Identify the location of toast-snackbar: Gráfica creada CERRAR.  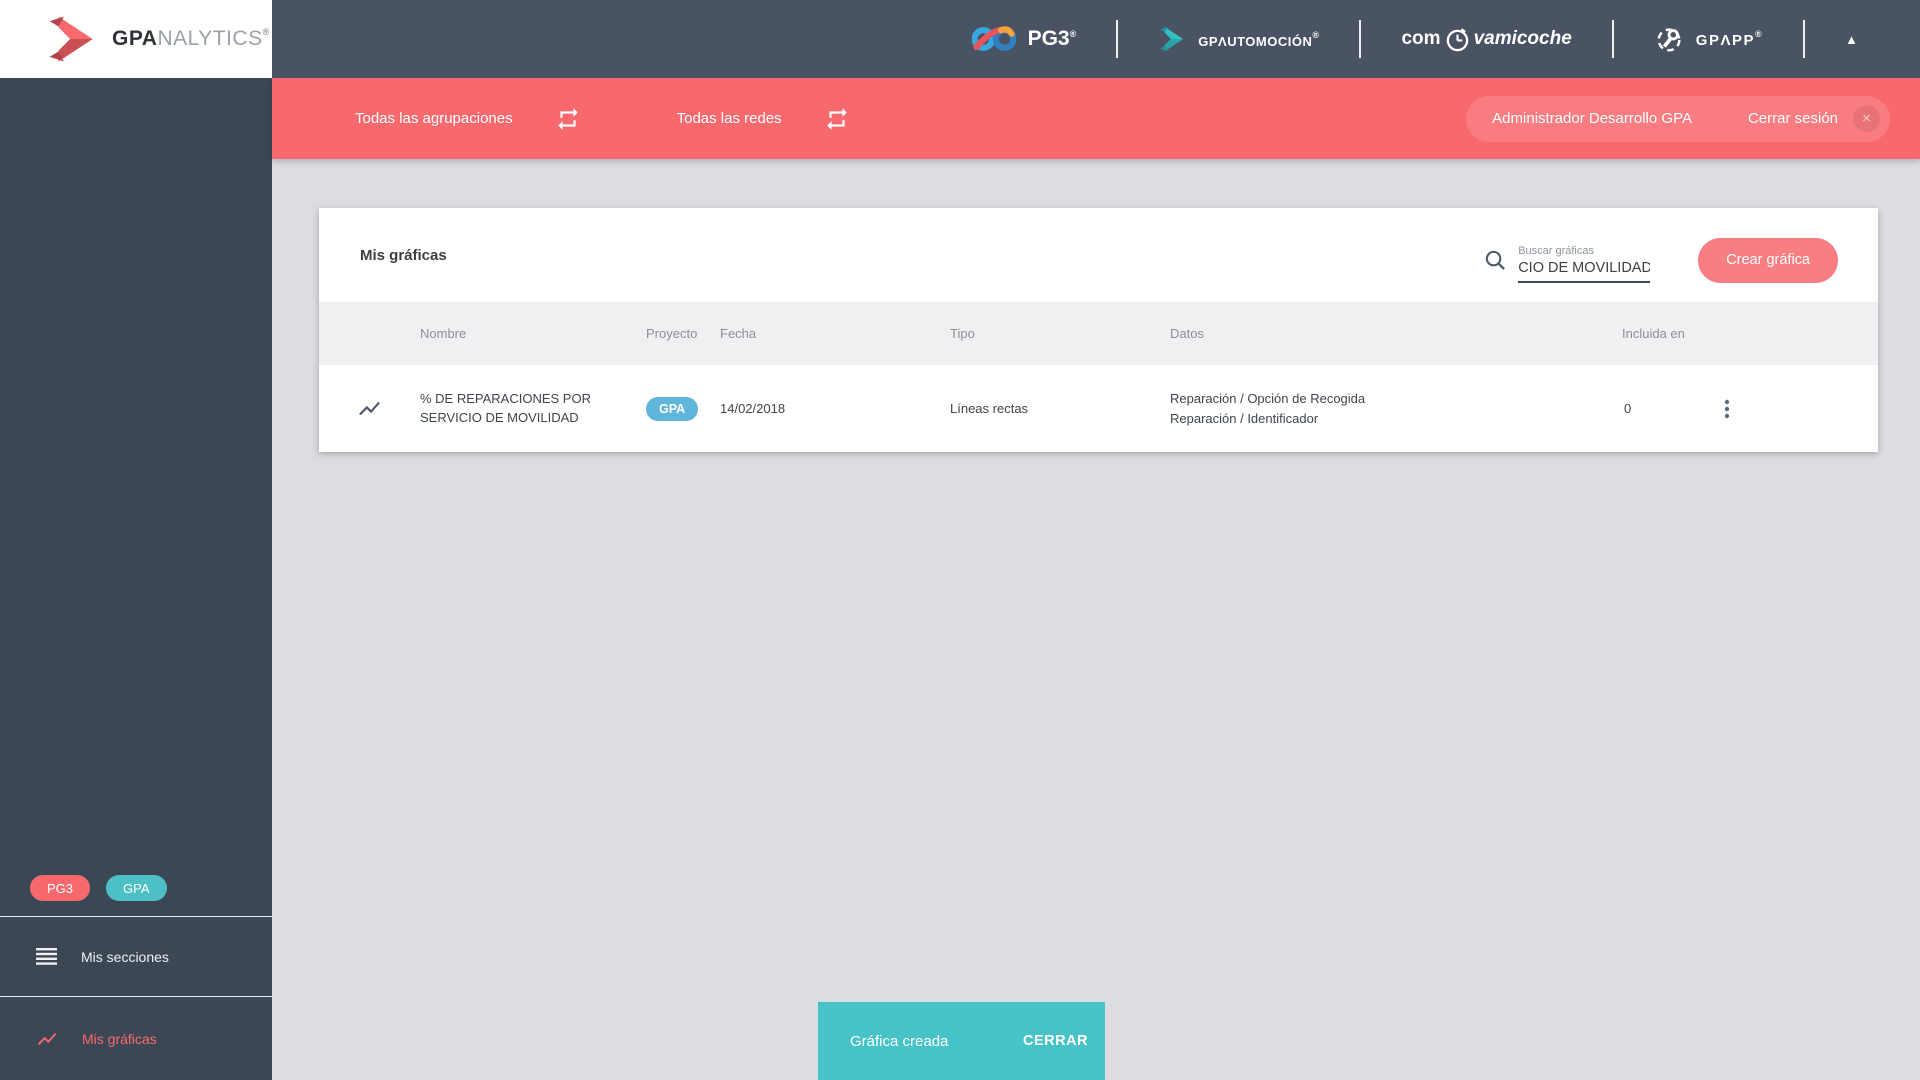
(961, 1041).